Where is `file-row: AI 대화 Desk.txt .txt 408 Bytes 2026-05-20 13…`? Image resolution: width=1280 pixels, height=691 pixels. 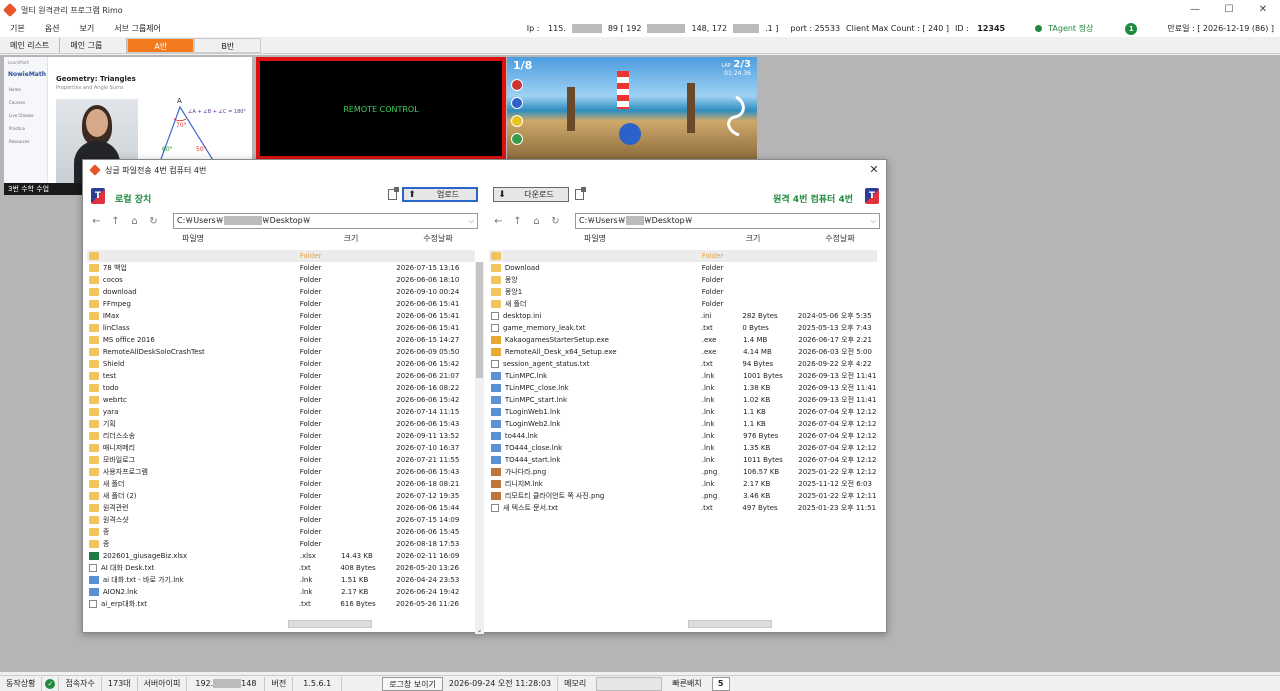
file-row: AI 대화 Desk.txt .txt 408 Bytes 2026-05-20 13… is located at coordinates (281, 568).